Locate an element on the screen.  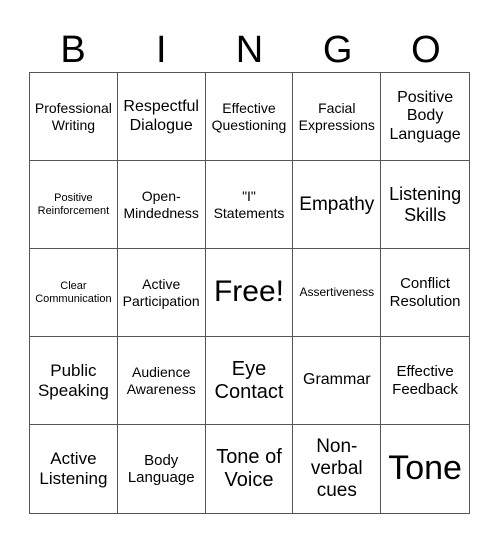
bingo-cell-label: Active Listening is located at coordinates (73, 468).